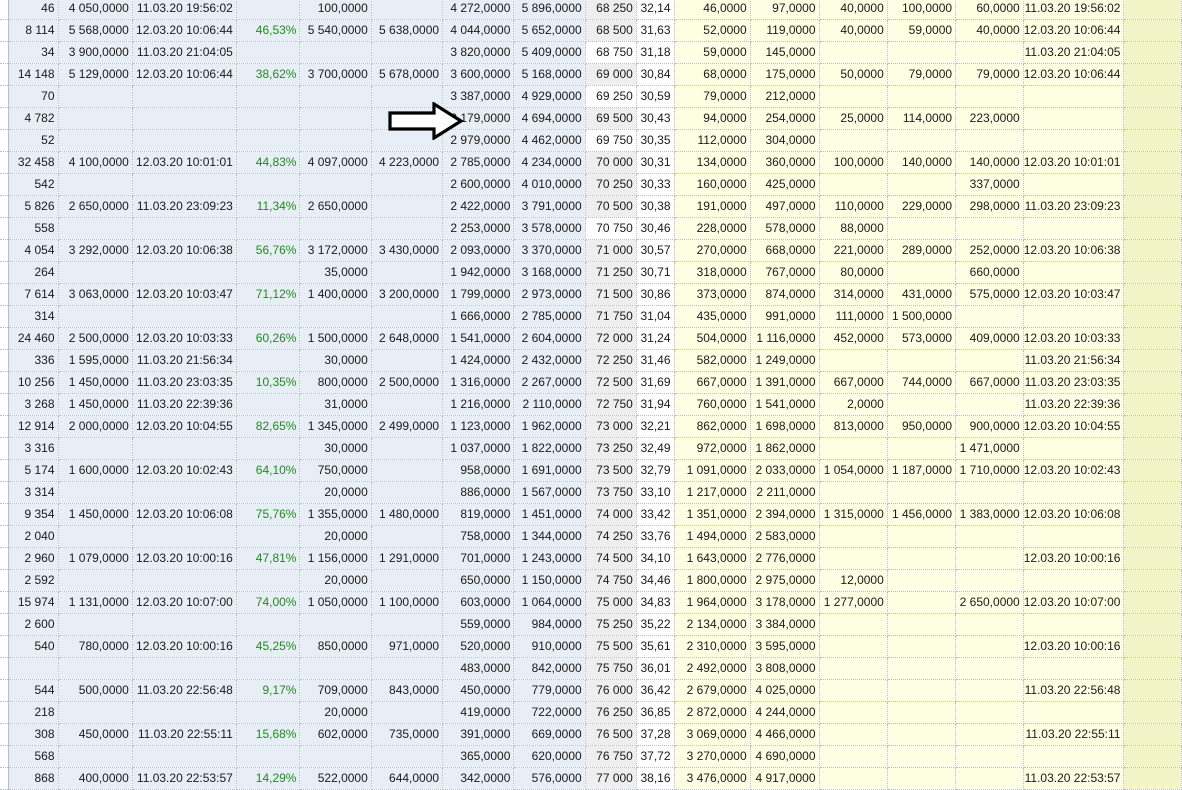 This screenshot has width=1182, height=790. Describe the element at coordinates (549, 10) in the screenshot. I see `table-cell: 5 896,0000` at that location.